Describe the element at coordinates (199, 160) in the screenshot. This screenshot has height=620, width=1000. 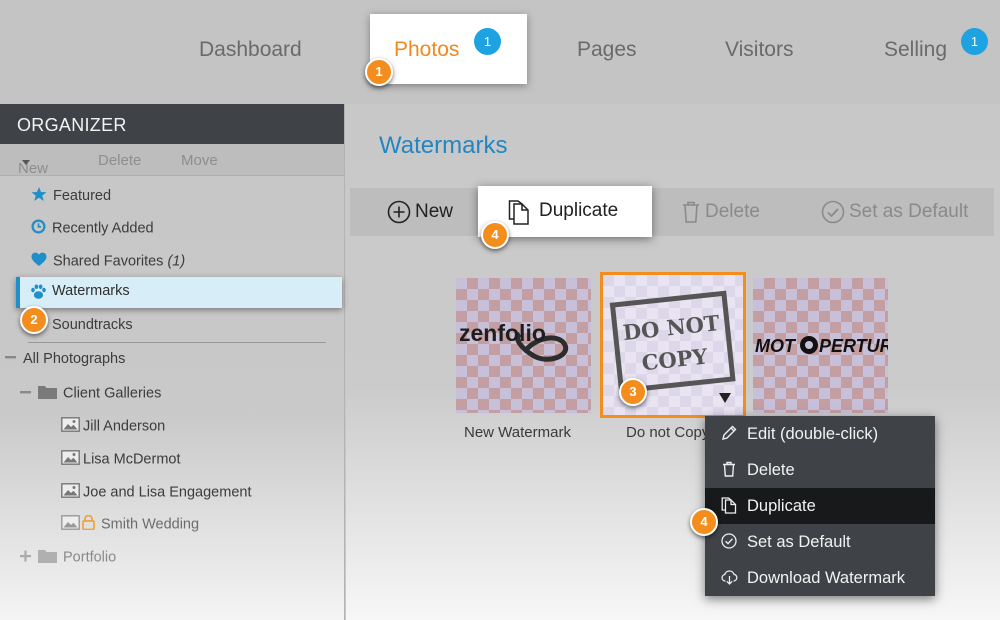
I see `organizer-move-button: Move` at that location.